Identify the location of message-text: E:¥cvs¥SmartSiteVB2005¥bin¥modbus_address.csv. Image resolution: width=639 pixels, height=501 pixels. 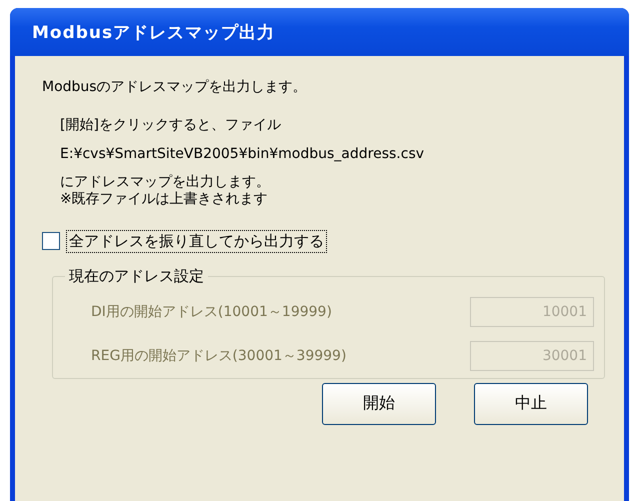
(243, 154).